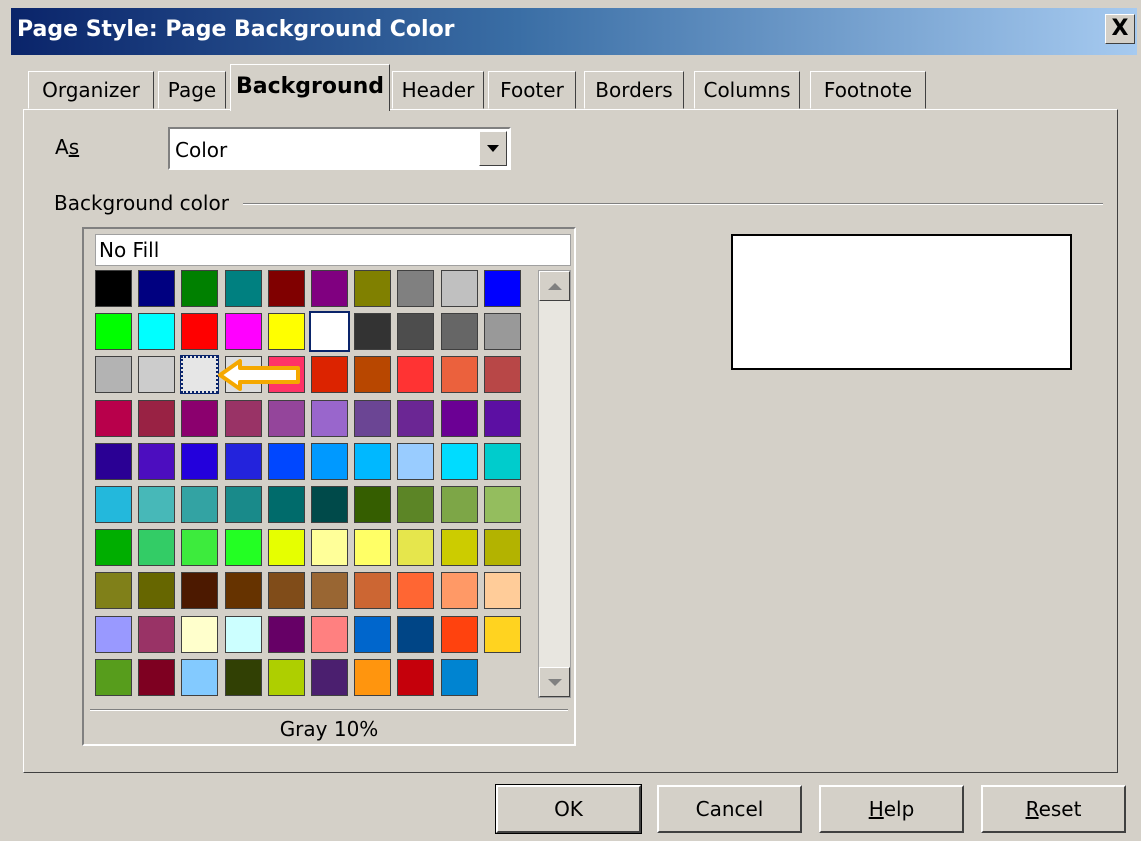 Image resolution: width=1141 pixels, height=841 pixels. Describe the element at coordinates (868, 90) in the screenshot. I see `tab-footnote: Footnote` at that location.